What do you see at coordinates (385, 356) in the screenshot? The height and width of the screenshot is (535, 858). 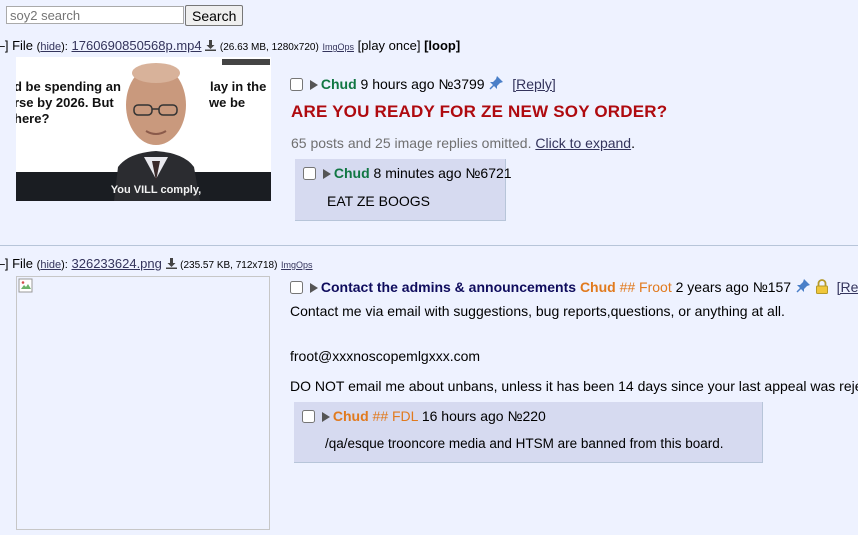 I see `op-body-email: froot@xxxnoscopemlgxxx.com` at bounding box center [385, 356].